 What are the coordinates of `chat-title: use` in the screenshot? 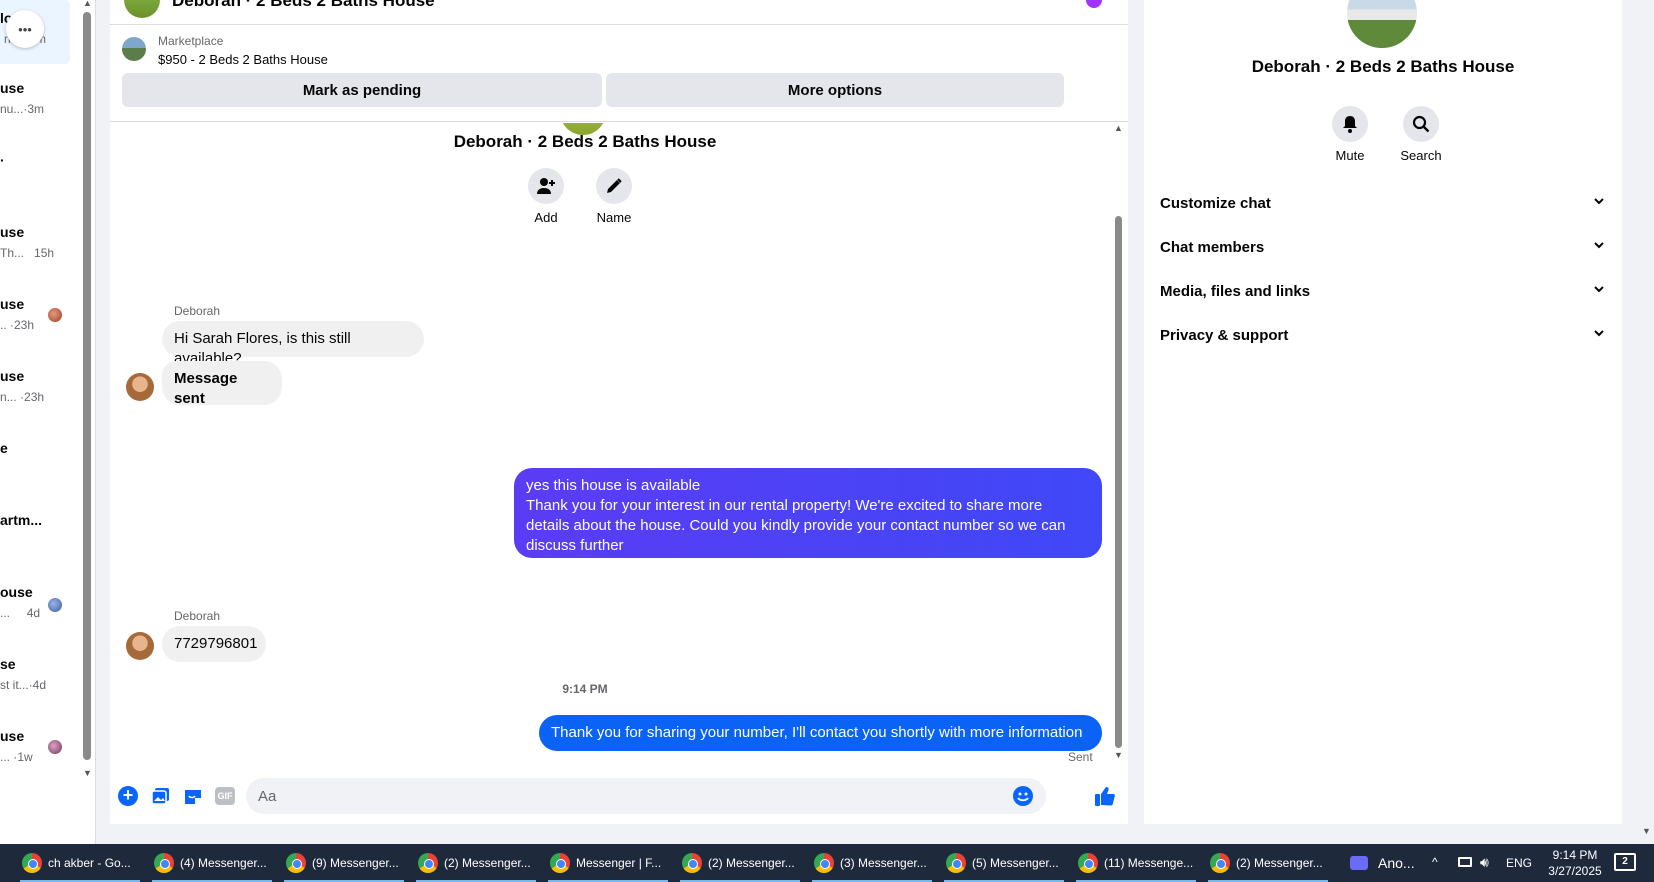 It's located at (12, 376).